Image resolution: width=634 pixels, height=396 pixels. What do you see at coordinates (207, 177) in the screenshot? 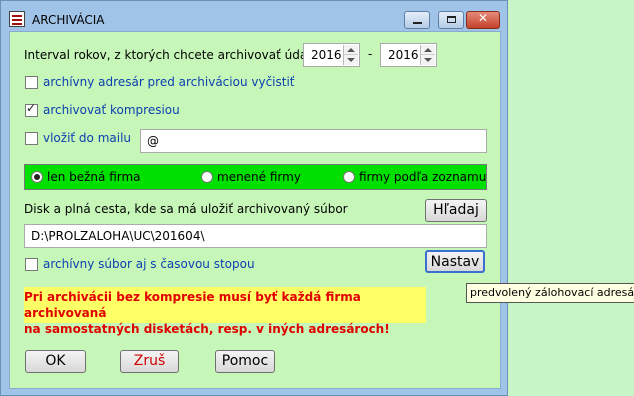
I see `radio-changed-firms` at bounding box center [207, 177].